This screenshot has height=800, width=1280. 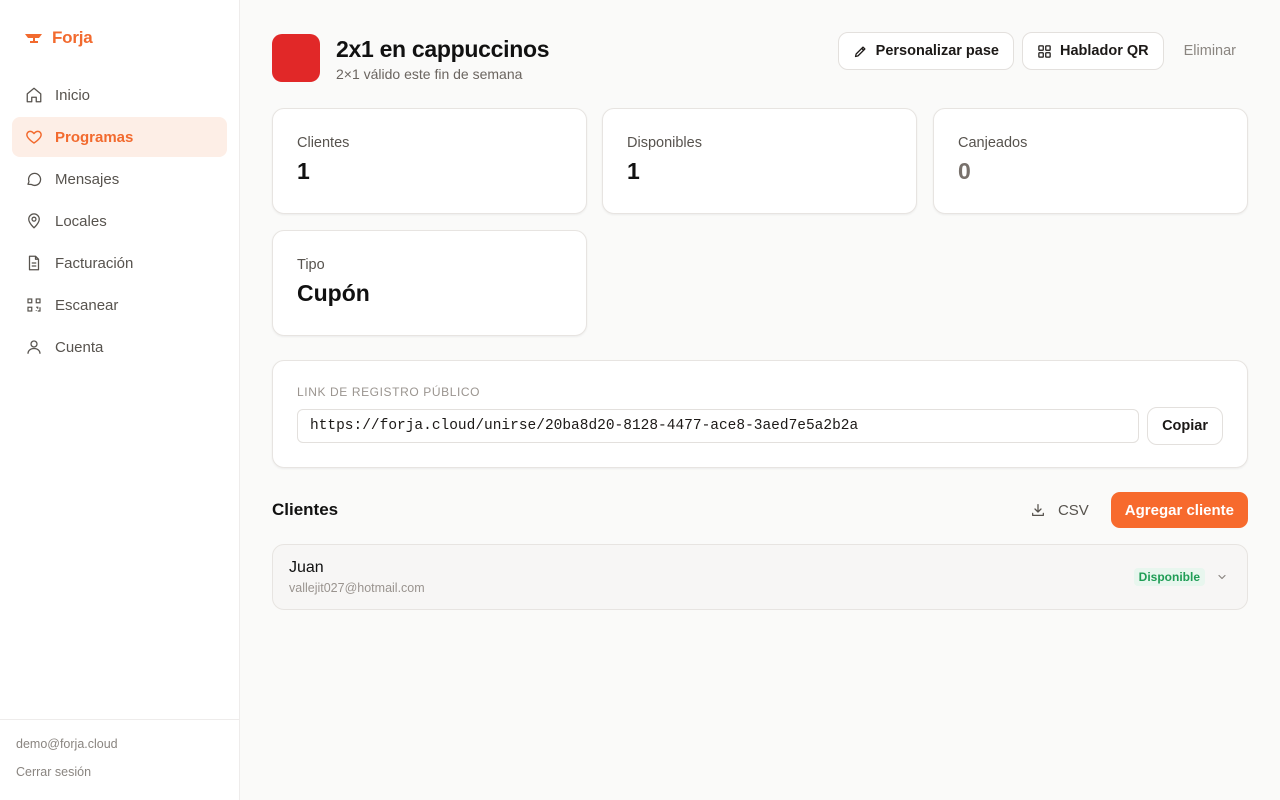 I want to click on status-badge: Disponible, so click(x=1169, y=577).